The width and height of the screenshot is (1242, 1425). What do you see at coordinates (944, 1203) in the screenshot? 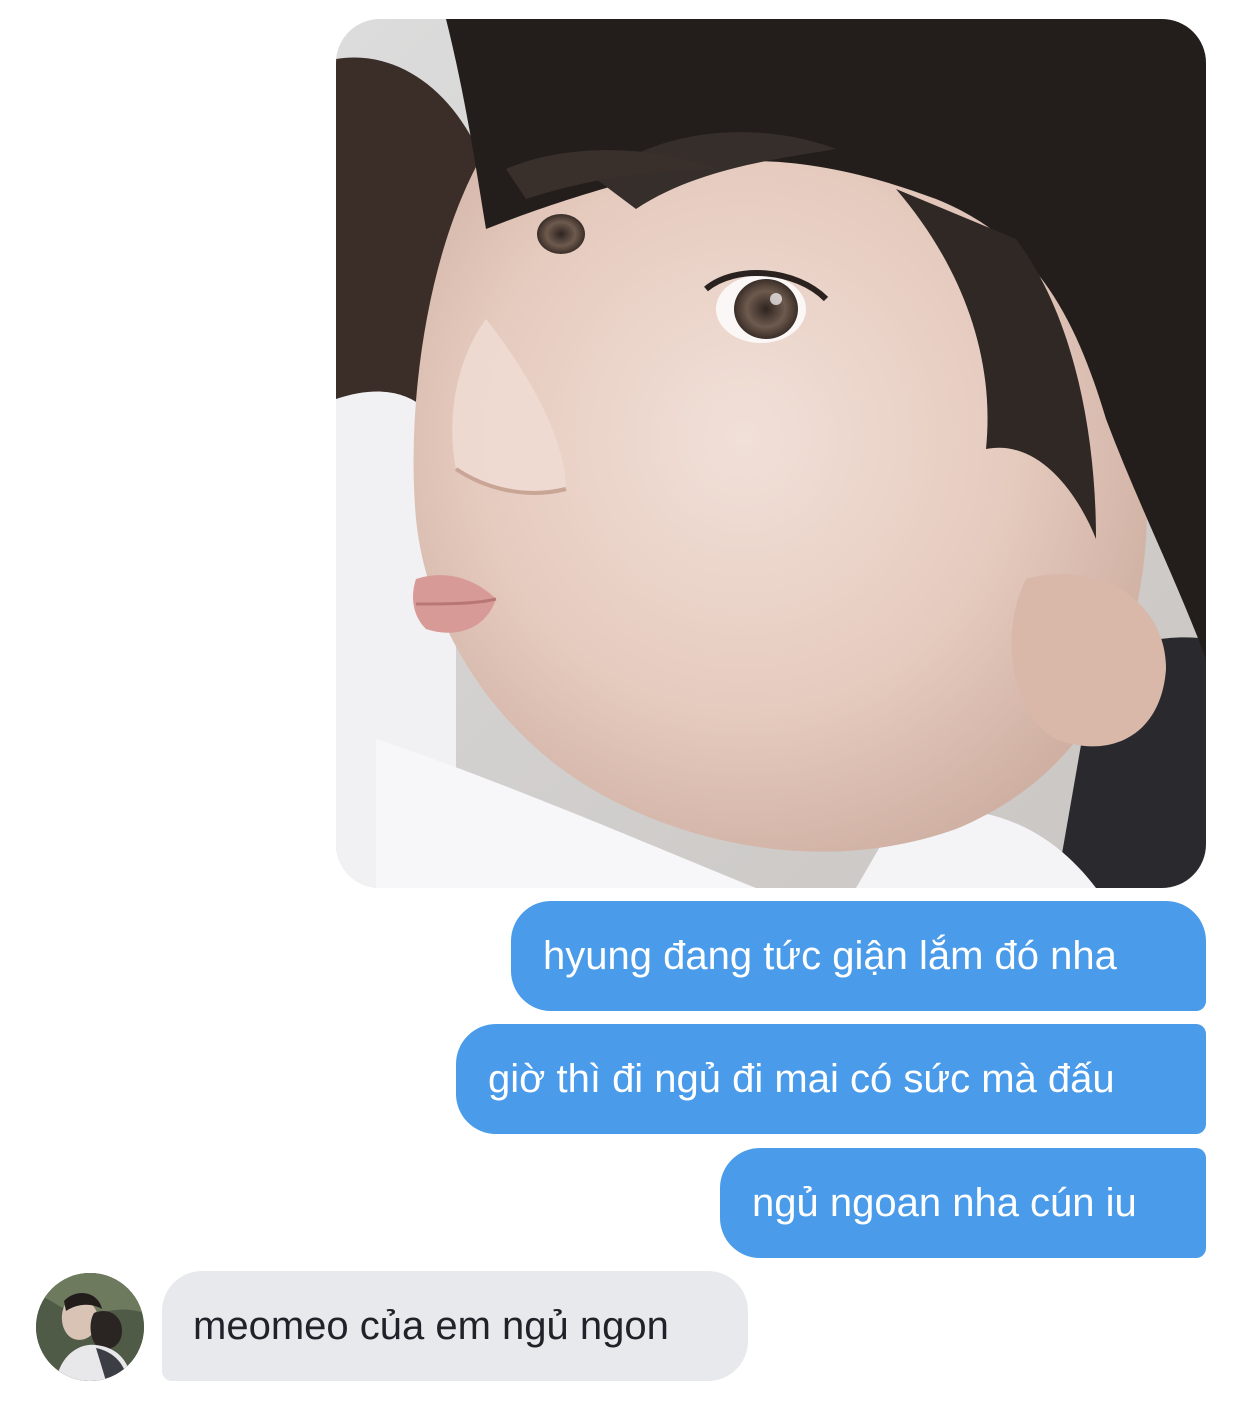
I see `message-text: ngủ ngoan nha cún iu` at bounding box center [944, 1203].